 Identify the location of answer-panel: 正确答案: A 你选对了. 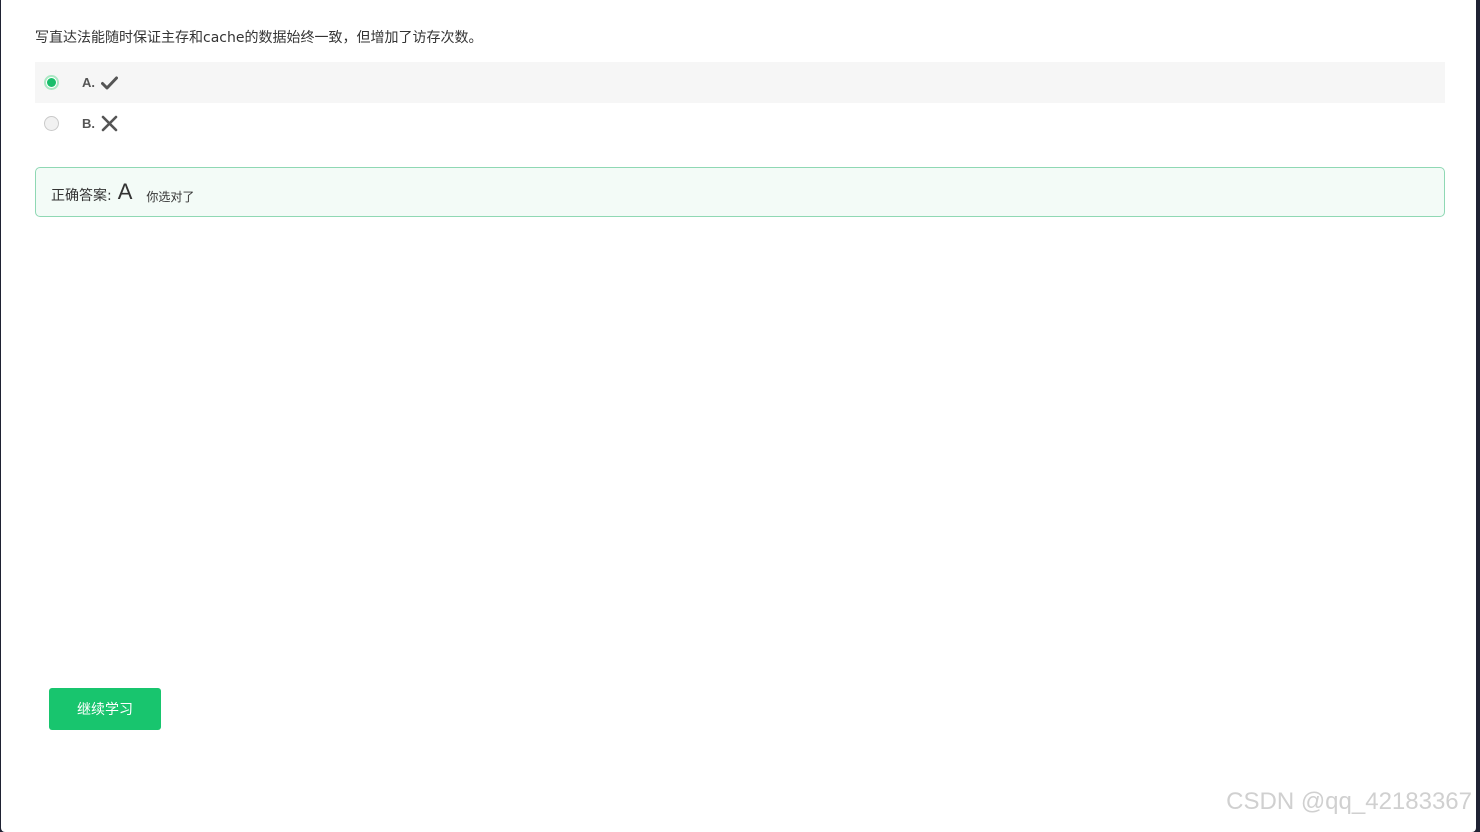
(740, 192).